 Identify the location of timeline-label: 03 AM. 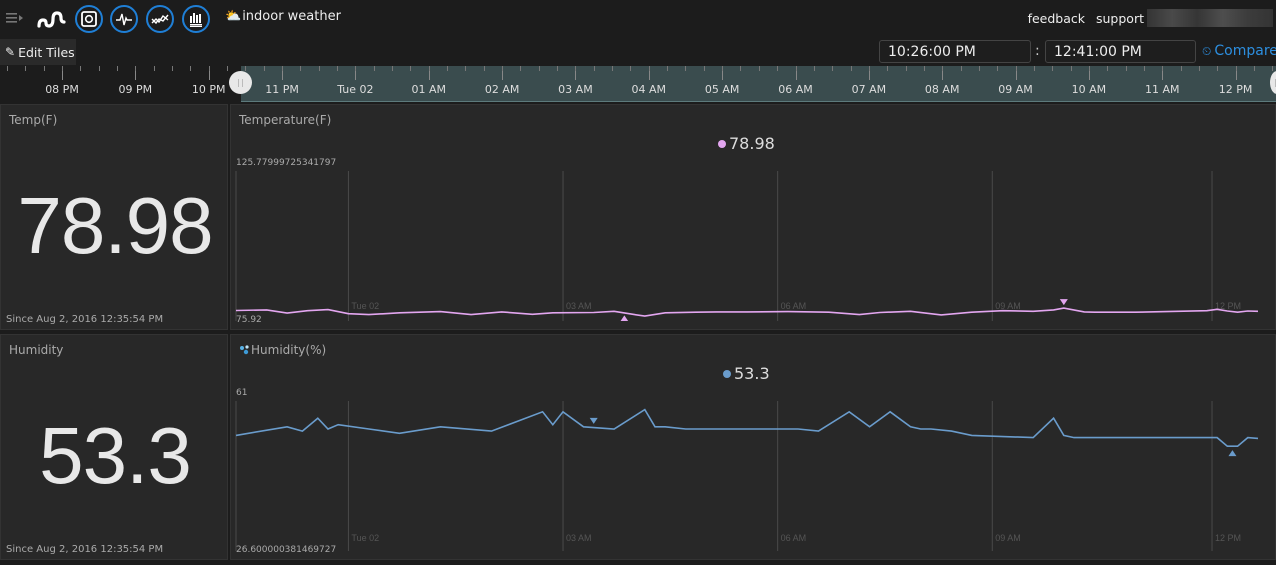
(575, 89).